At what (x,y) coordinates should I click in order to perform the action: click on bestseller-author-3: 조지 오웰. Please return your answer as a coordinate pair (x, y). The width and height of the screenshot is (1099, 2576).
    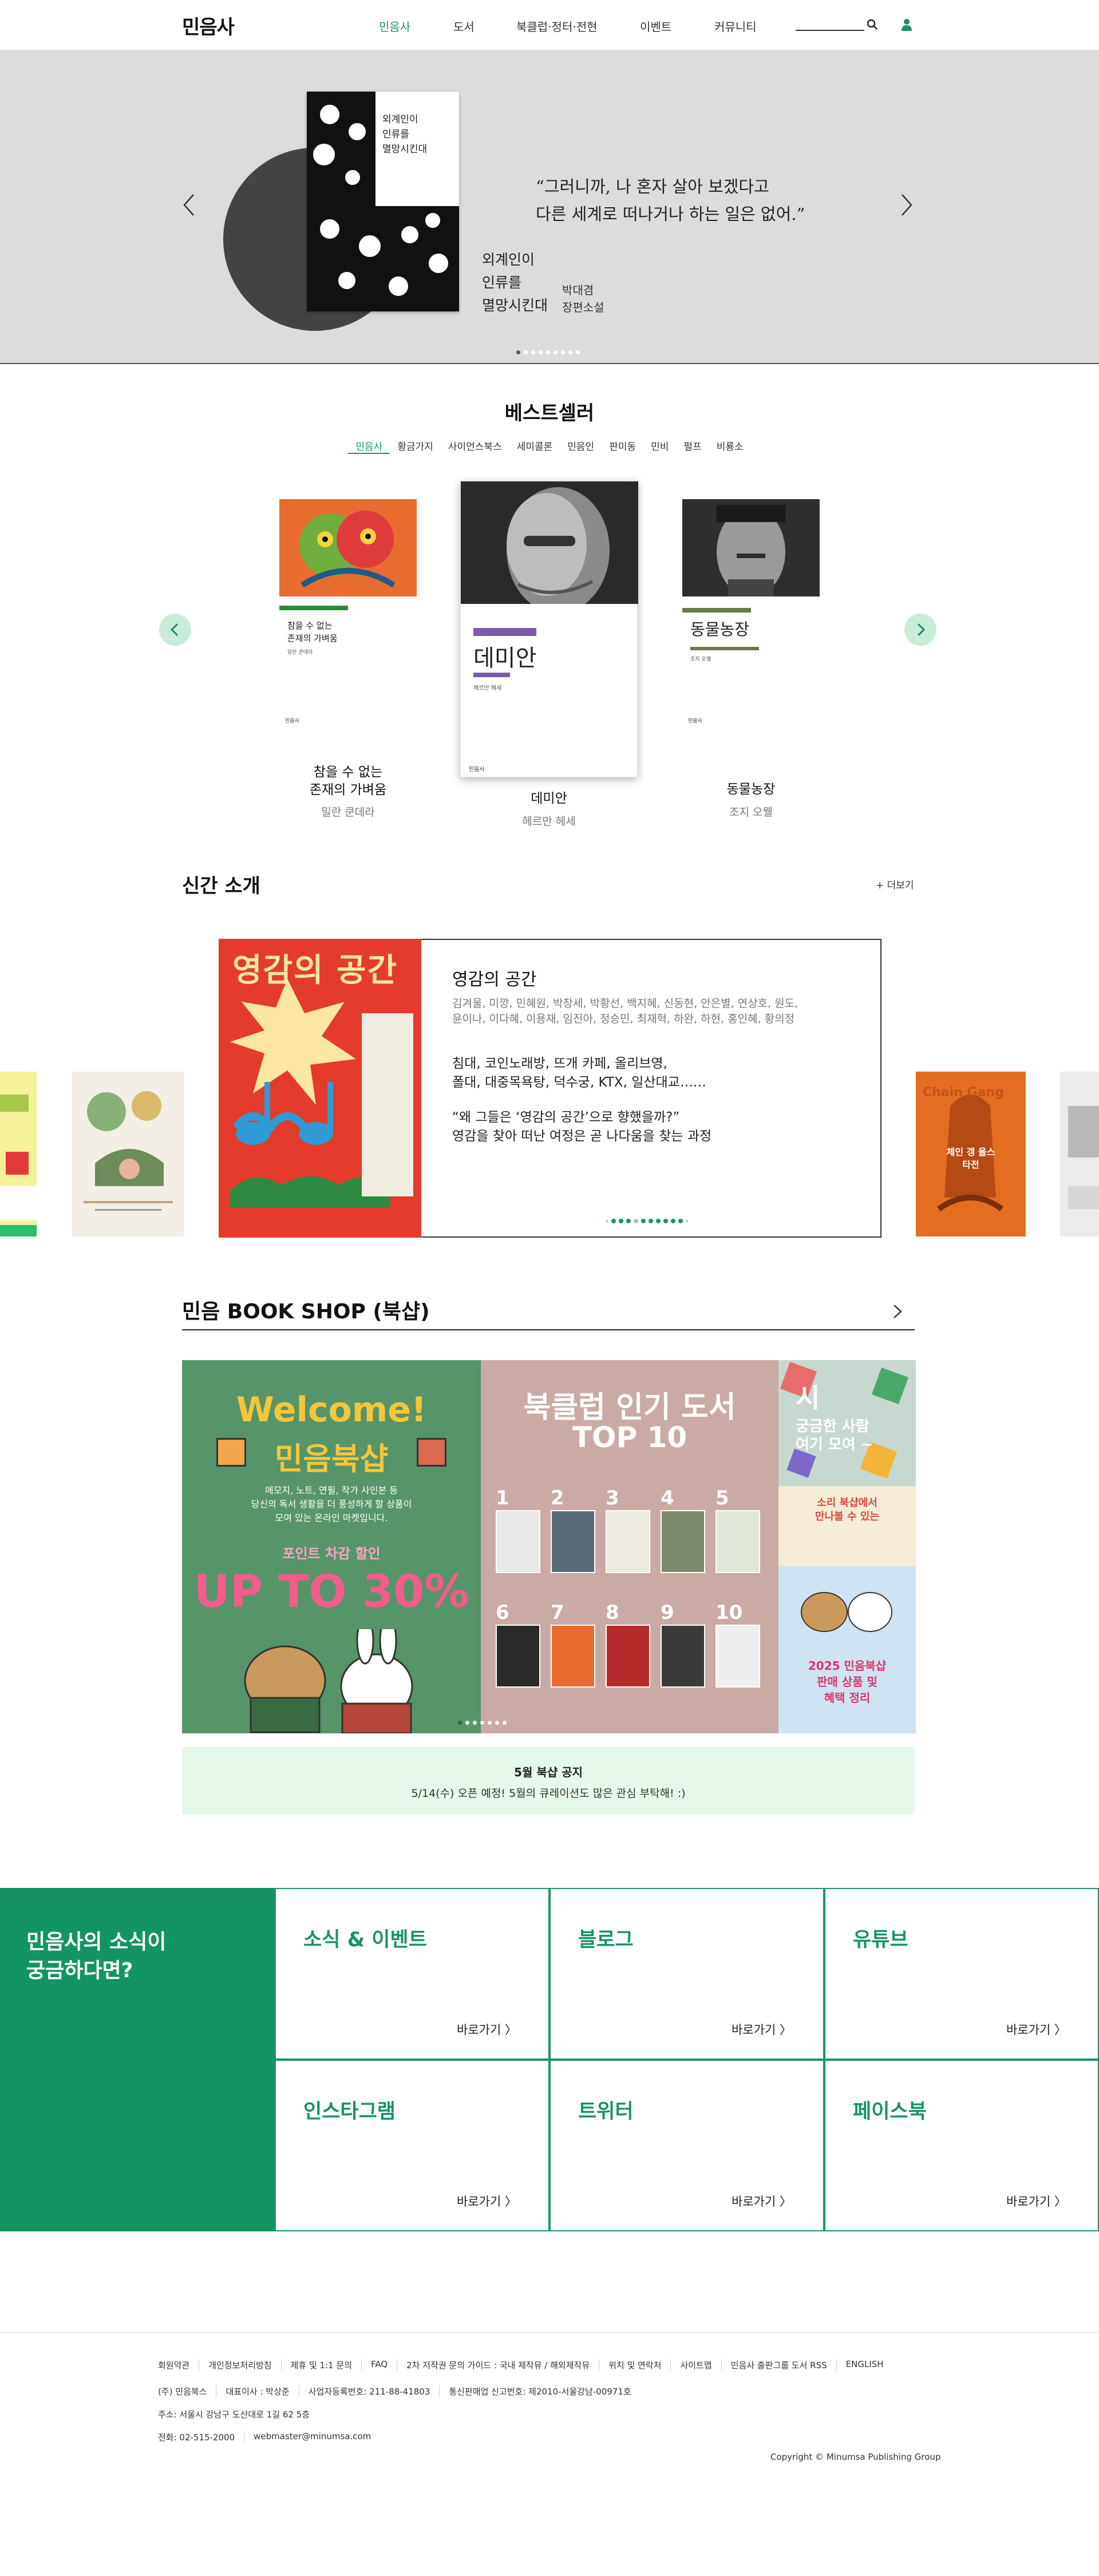
    Looking at the image, I should click on (751, 812).